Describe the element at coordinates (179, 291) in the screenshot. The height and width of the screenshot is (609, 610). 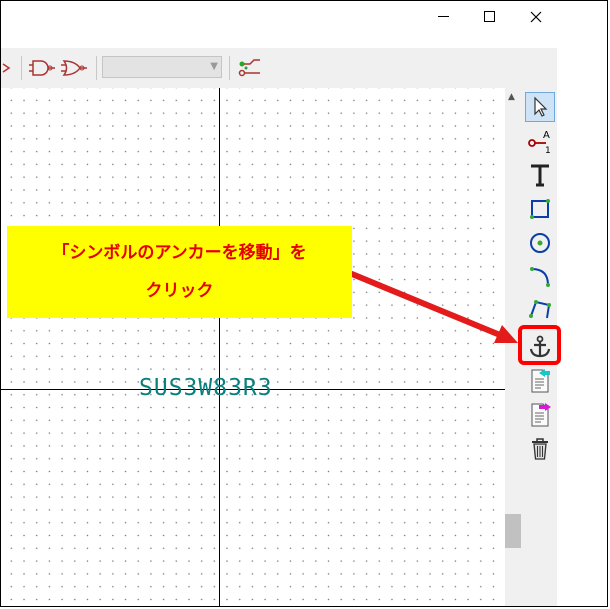
I see `instruction-line-2: クリック` at that location.